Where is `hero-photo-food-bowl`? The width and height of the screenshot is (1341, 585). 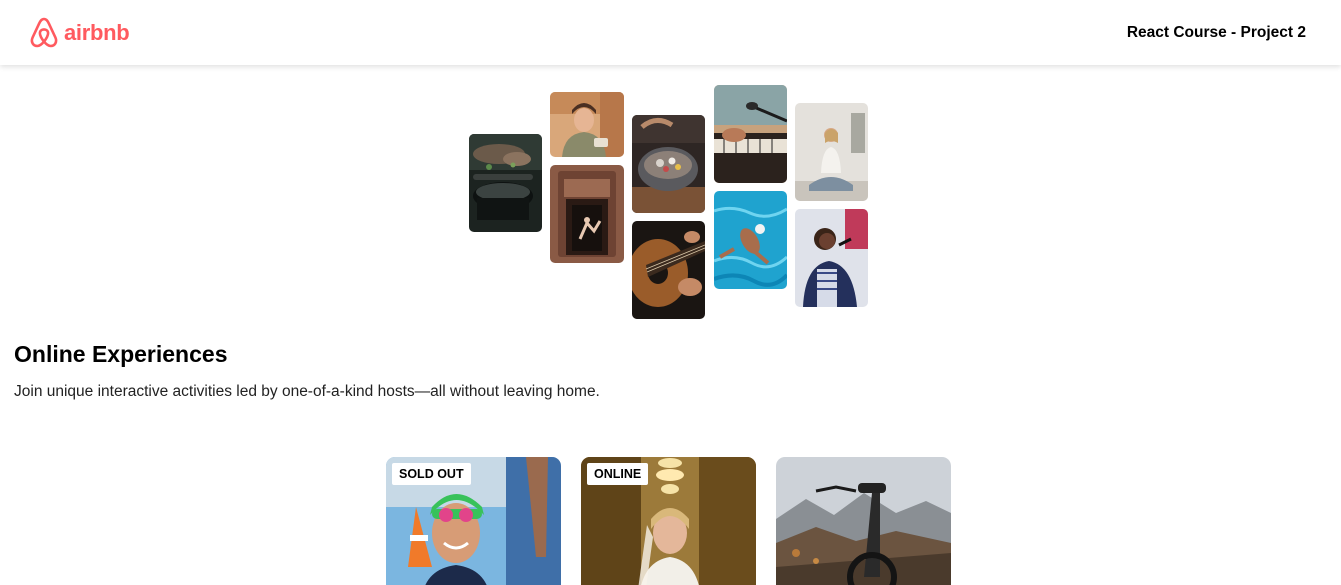 hero-photo-food-bowl is located at coordinates (668, 164).